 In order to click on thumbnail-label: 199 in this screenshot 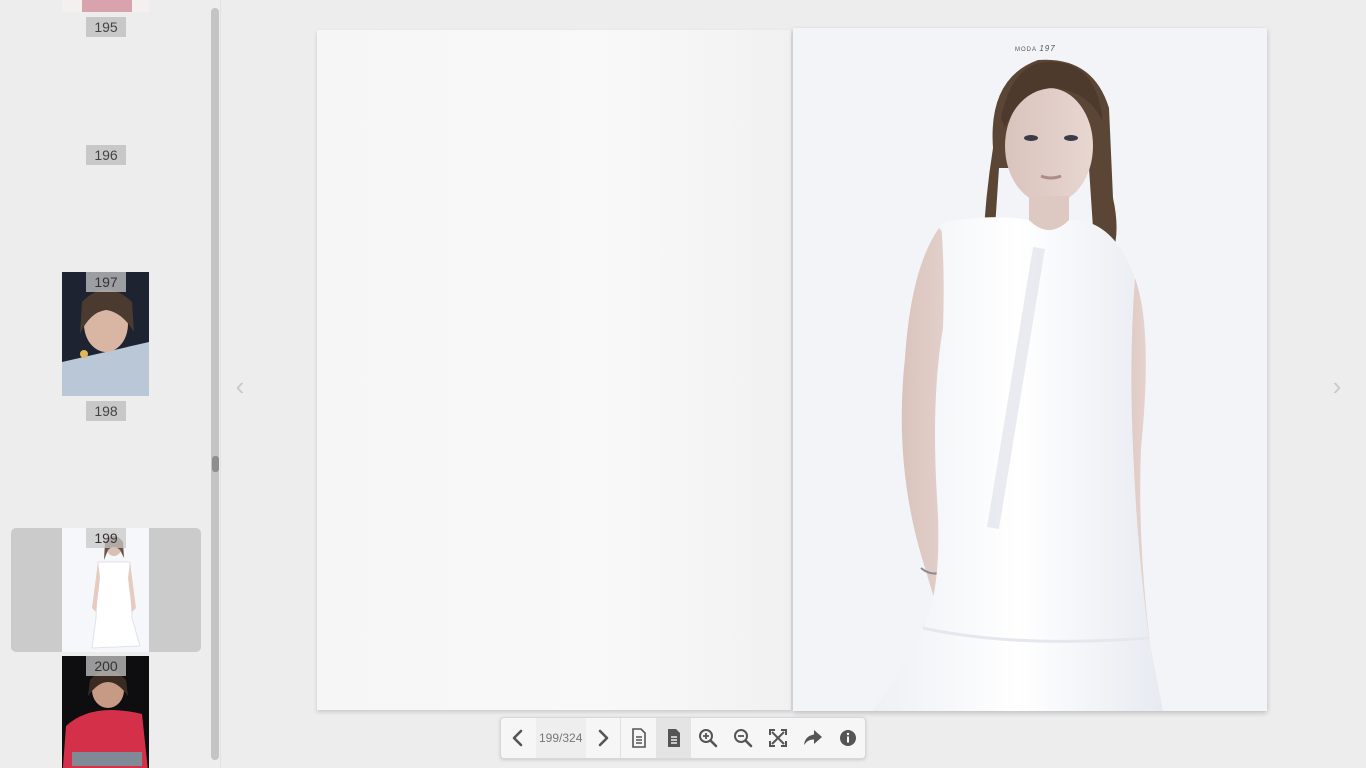, I will do `click(106, 538)`.